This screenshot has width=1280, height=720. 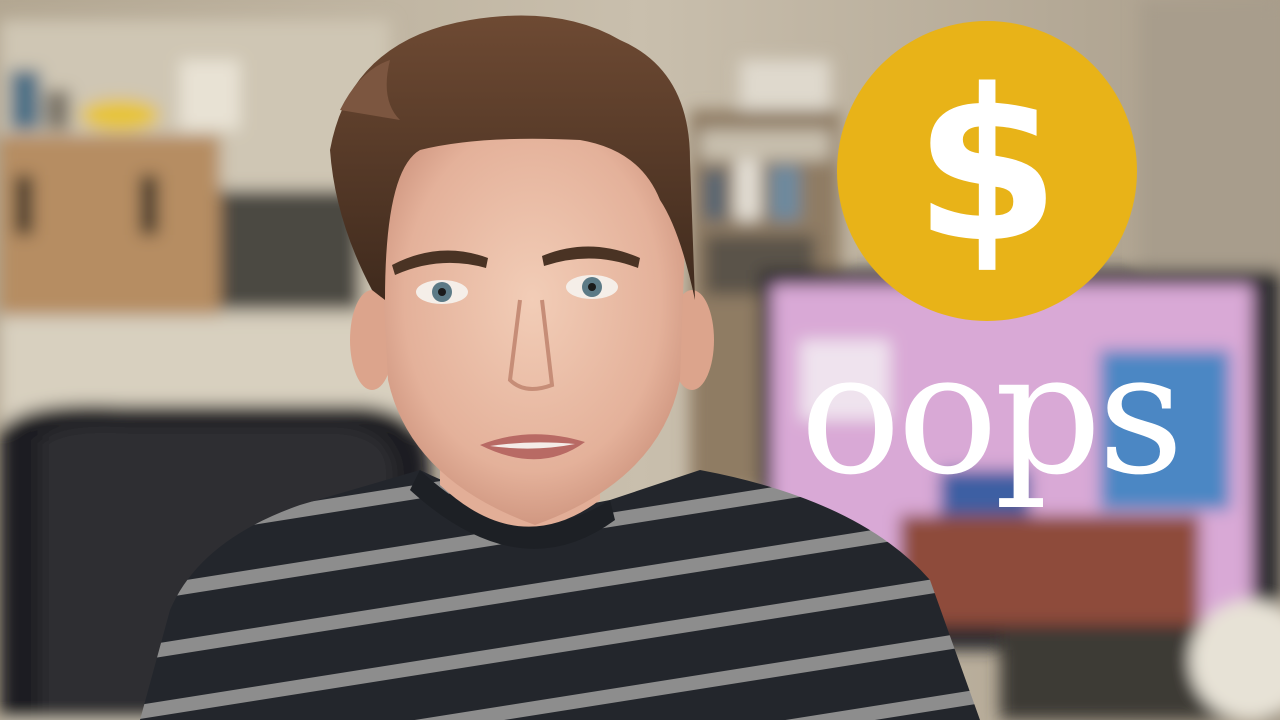 What do you see at coordinates (987, 166) in the screenshot?
I see `coin-dollar-symbol: $` at bounding box center [987, 166].